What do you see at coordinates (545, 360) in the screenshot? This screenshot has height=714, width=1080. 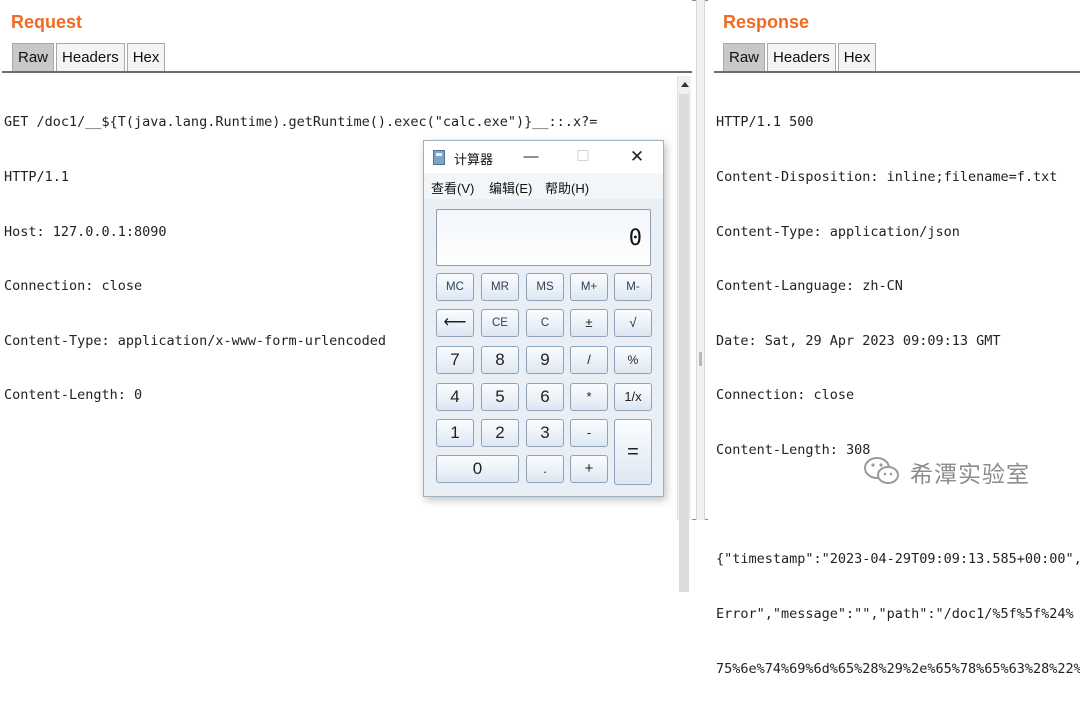 I see `key-9: 9` at bounding box center [545, 360].